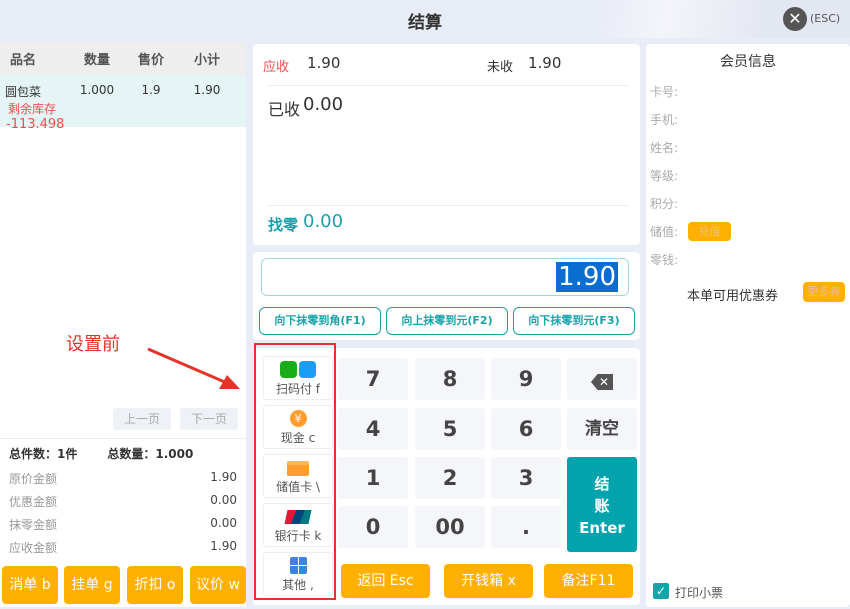 The width and height of the screenshot is (850, 609). Describe the element at coordinates (450, 527) in the screenshot. I see `key-00: 00` at that location.